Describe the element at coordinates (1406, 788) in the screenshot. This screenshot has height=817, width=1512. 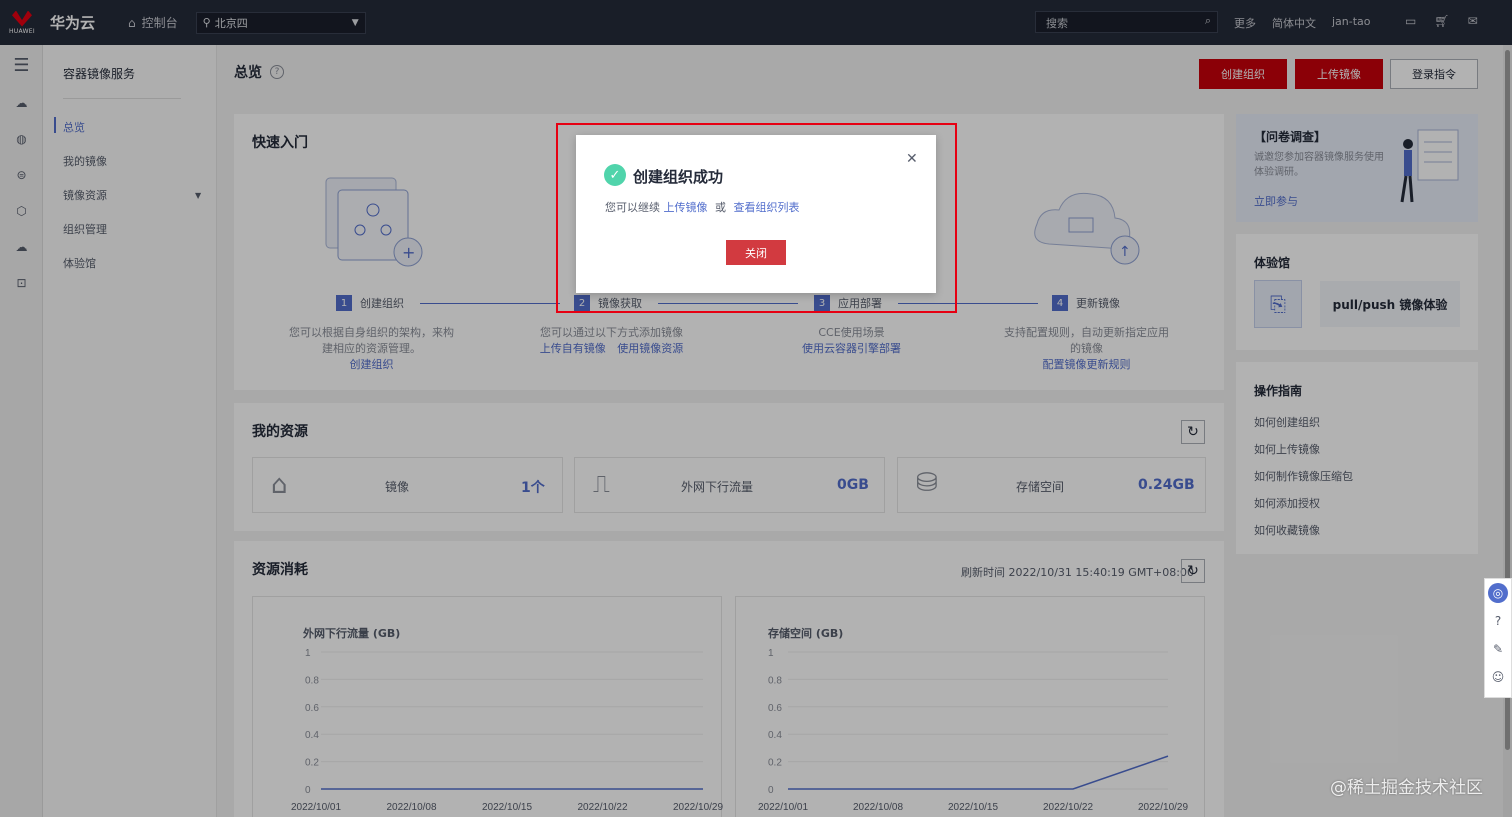
I see `watermark: @稀土掘金技术社区` at that location.